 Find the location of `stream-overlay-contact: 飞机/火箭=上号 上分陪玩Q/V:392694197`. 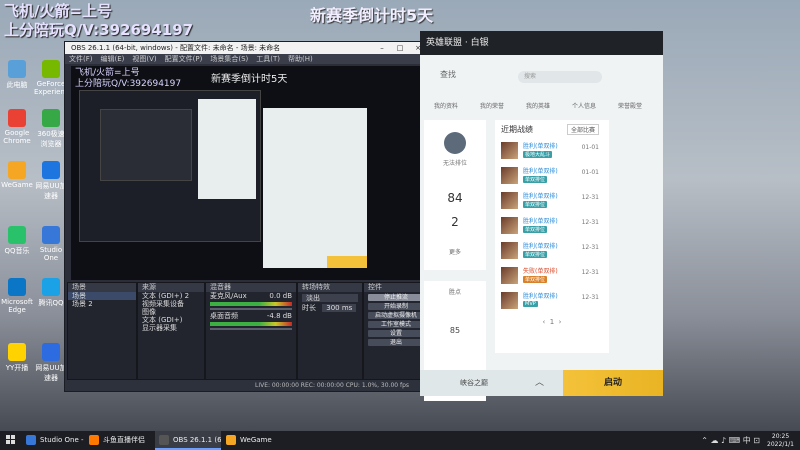

stream-overlay-contact: 飞机/火箭=上号 上分陪玩Q/V:392694197 is located at coordinates (98, 21).